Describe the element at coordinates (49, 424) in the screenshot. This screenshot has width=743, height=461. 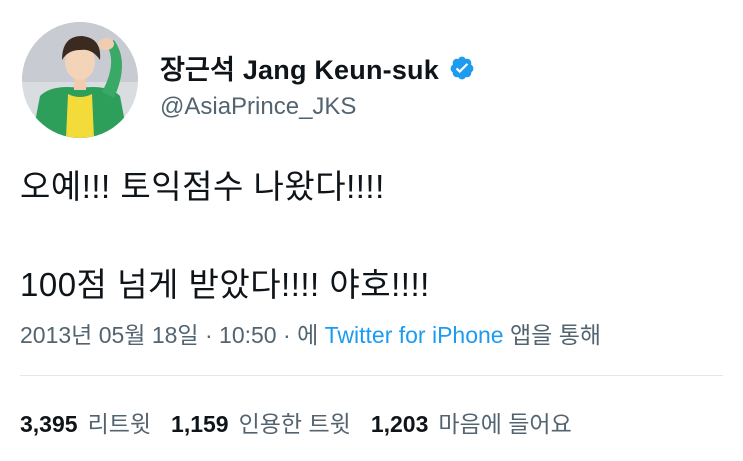
I see `retweet-count: 3,395` at that location.